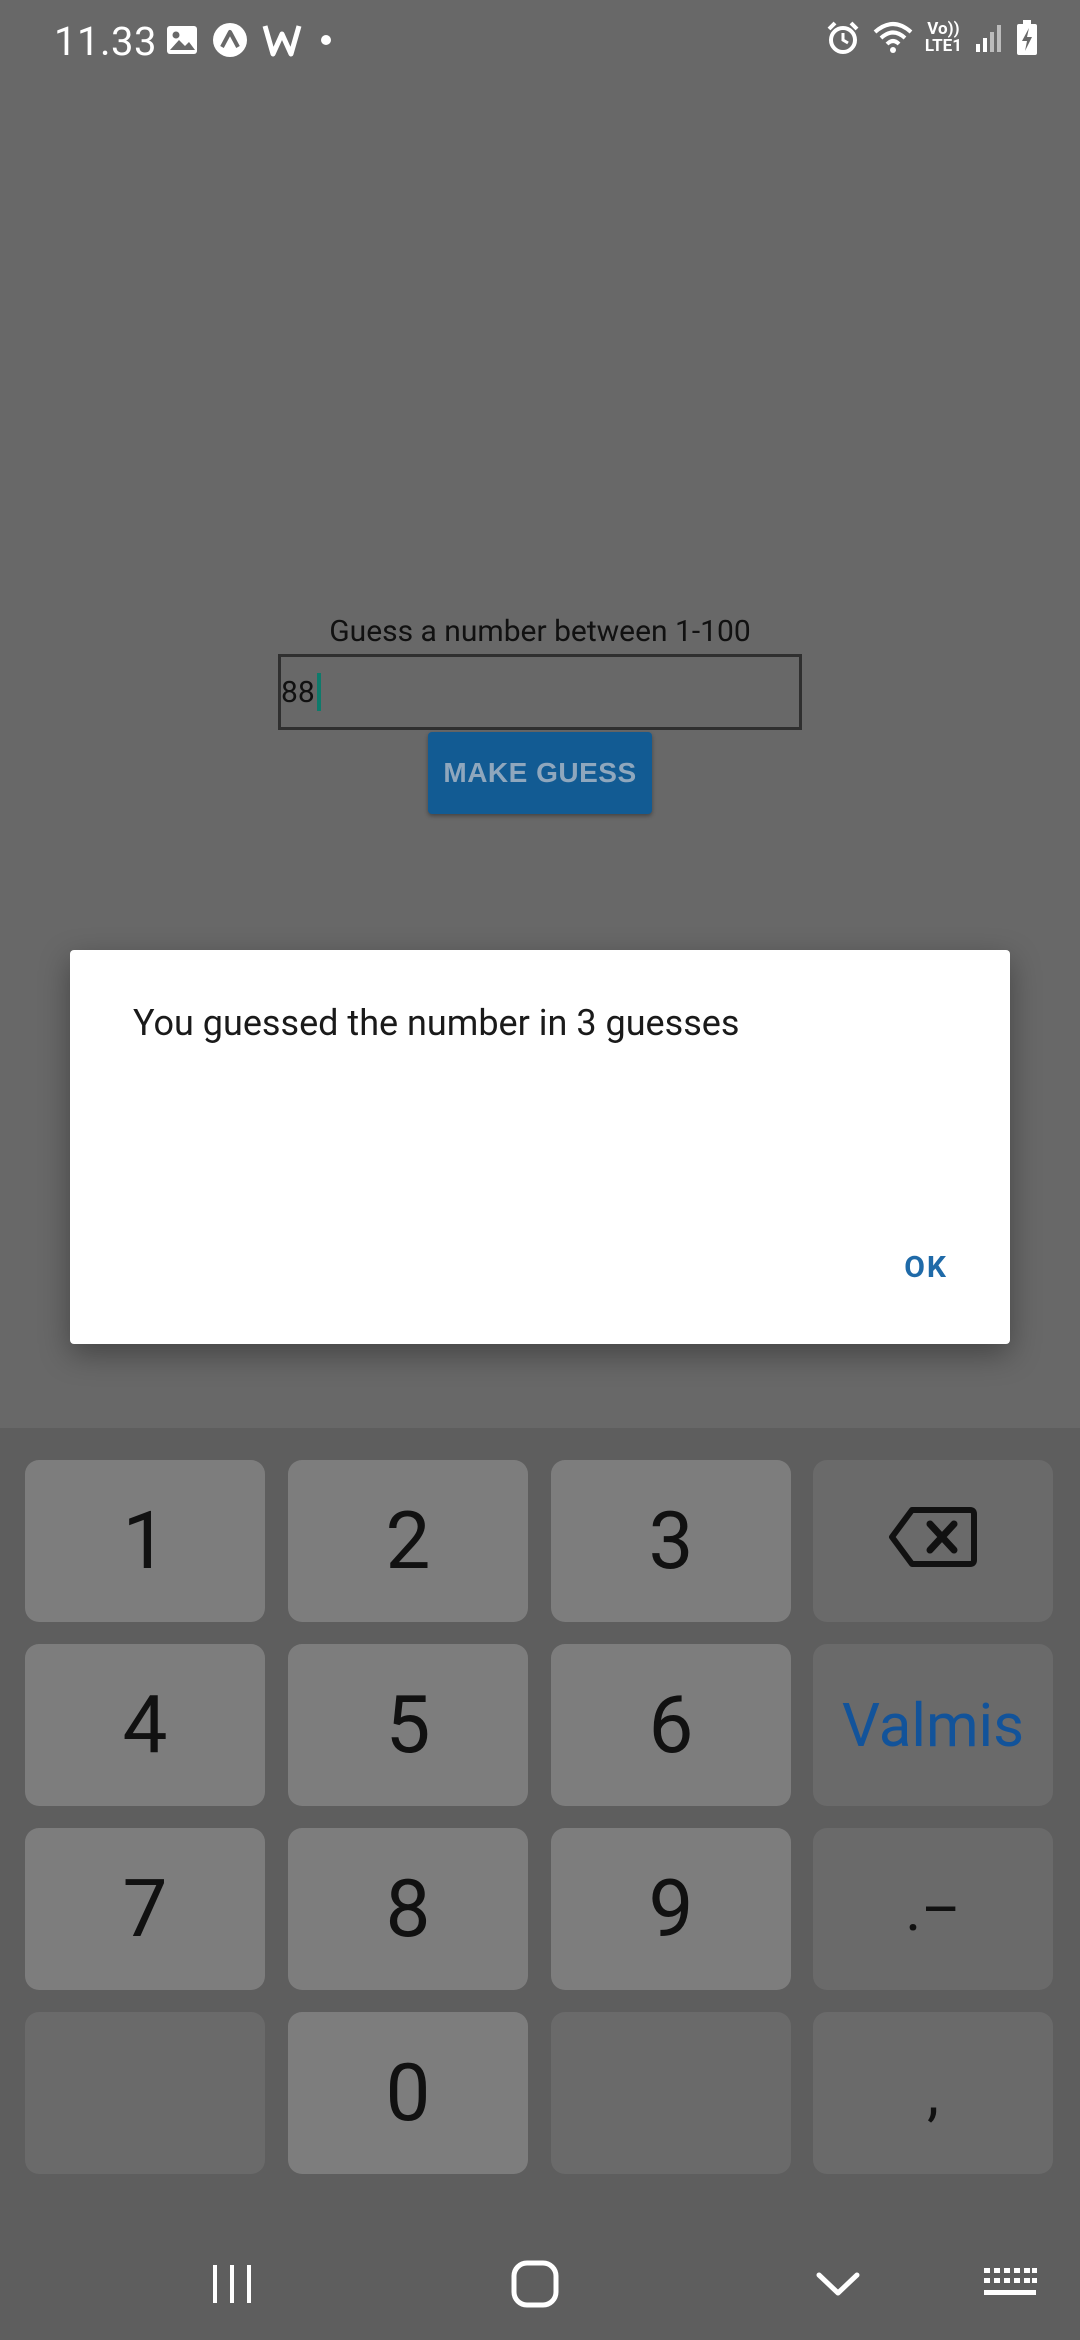 The image size is (1080, 2340). Describe the element at coordinates (145, 1725) in the screenshot. I see `key-4: 4` at that location.